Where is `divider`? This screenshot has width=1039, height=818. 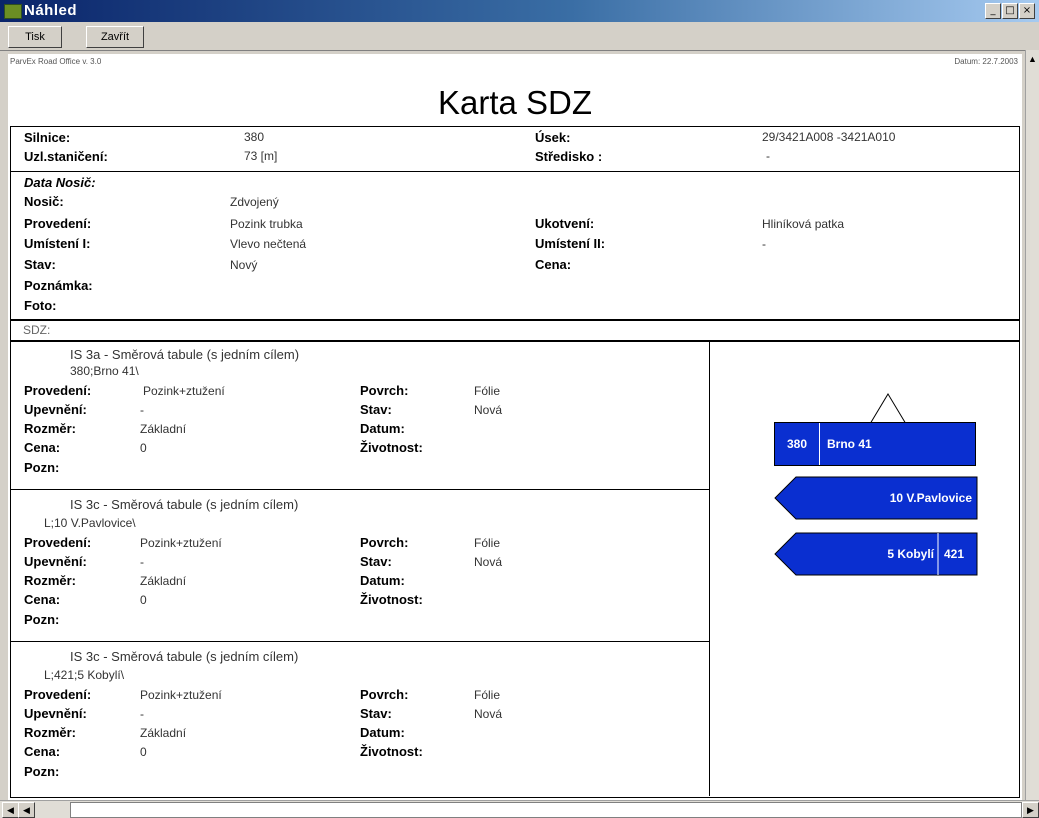
divider is located at coordinates (515, 171).